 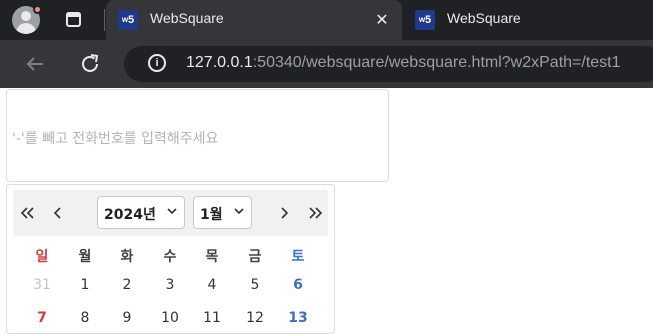 I want to click on prev-month-icon, so click(x=58, y=213).